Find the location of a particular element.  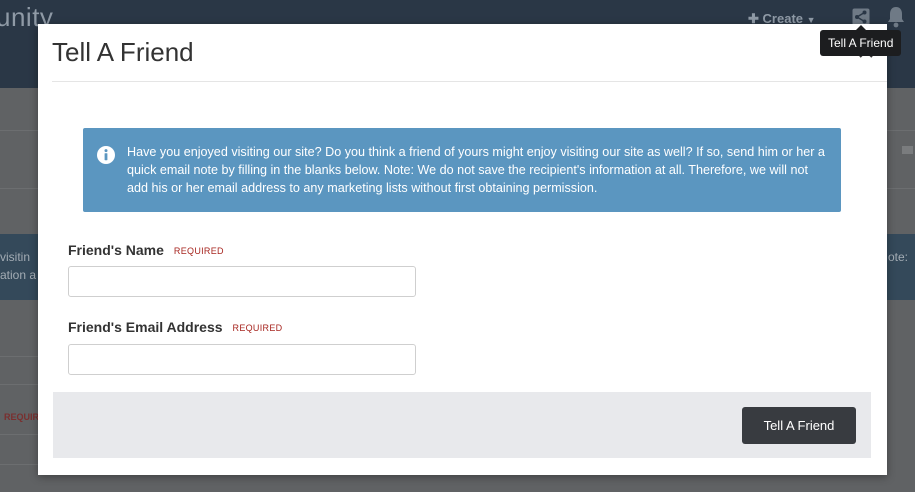

friend-name-label: Friend's Name REQUIRED is located at coordinates (146, 250).